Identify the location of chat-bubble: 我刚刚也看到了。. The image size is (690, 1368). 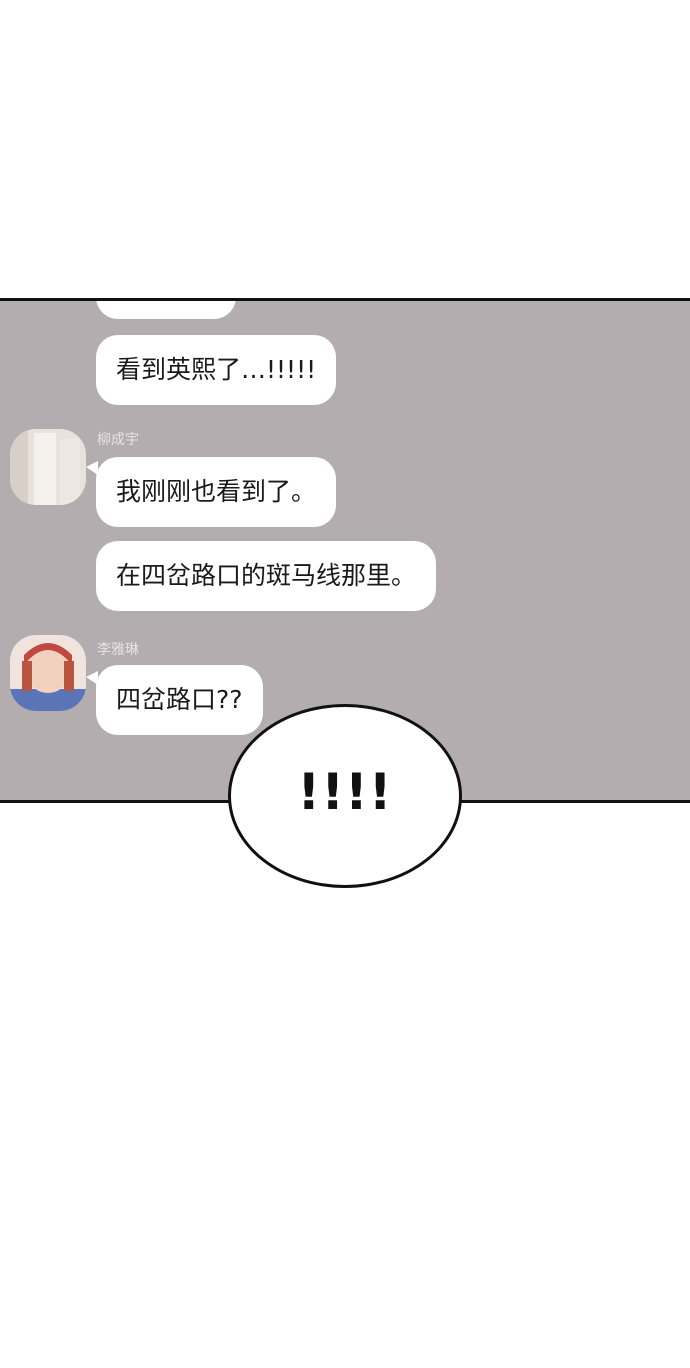
(216, 492).